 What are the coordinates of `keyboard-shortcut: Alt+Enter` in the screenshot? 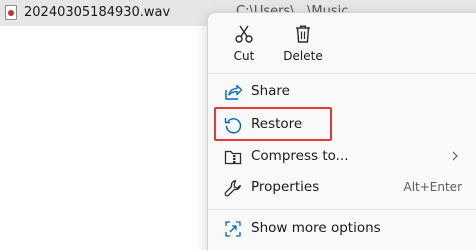 It's located at (432, 187).